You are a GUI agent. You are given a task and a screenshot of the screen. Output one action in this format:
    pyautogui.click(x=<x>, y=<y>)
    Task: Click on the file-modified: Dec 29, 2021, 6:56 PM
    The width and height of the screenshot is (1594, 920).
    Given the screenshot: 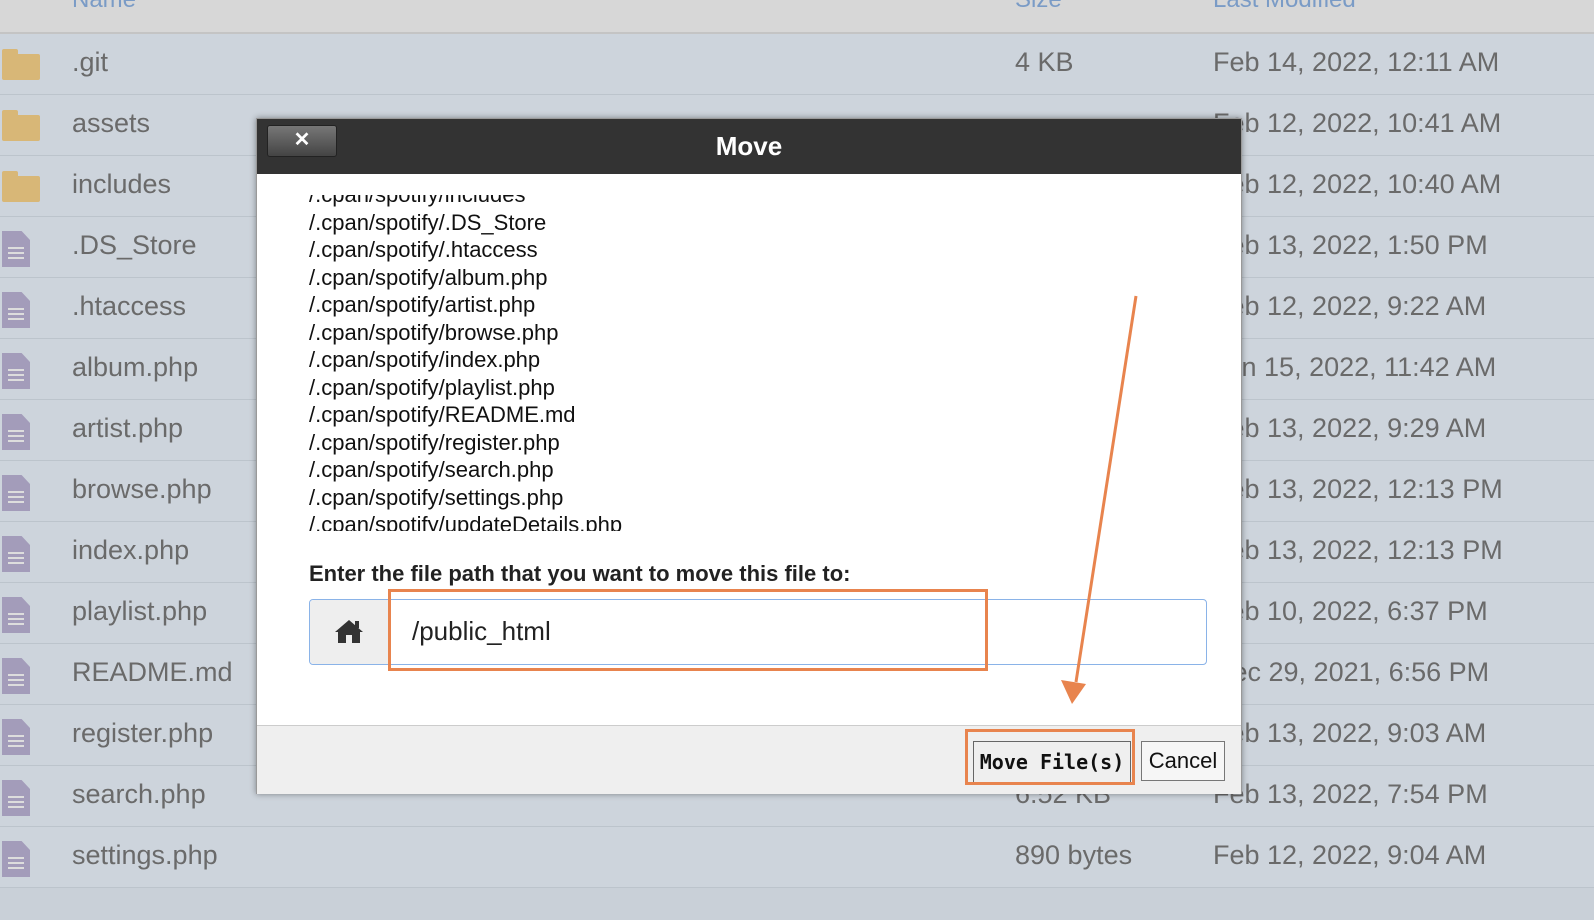 What is the action you would take?
    pyautogui.click(x=1351, y=672)
    